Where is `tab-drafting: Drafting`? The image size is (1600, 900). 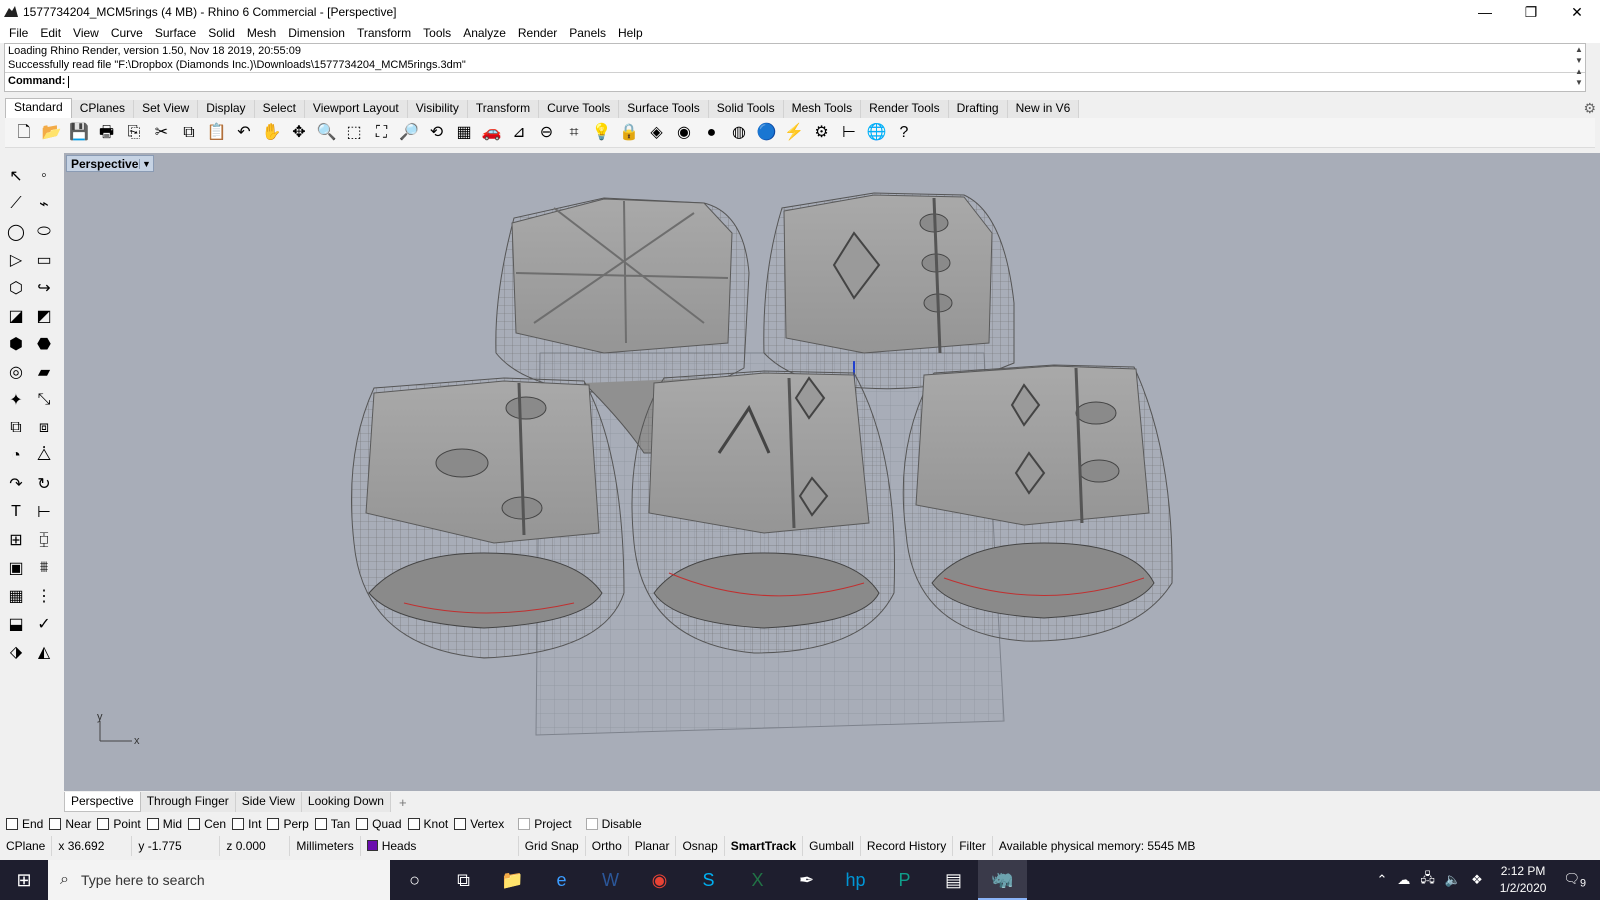 tab-drafting: Drafting is located at coordinates (978, 109).